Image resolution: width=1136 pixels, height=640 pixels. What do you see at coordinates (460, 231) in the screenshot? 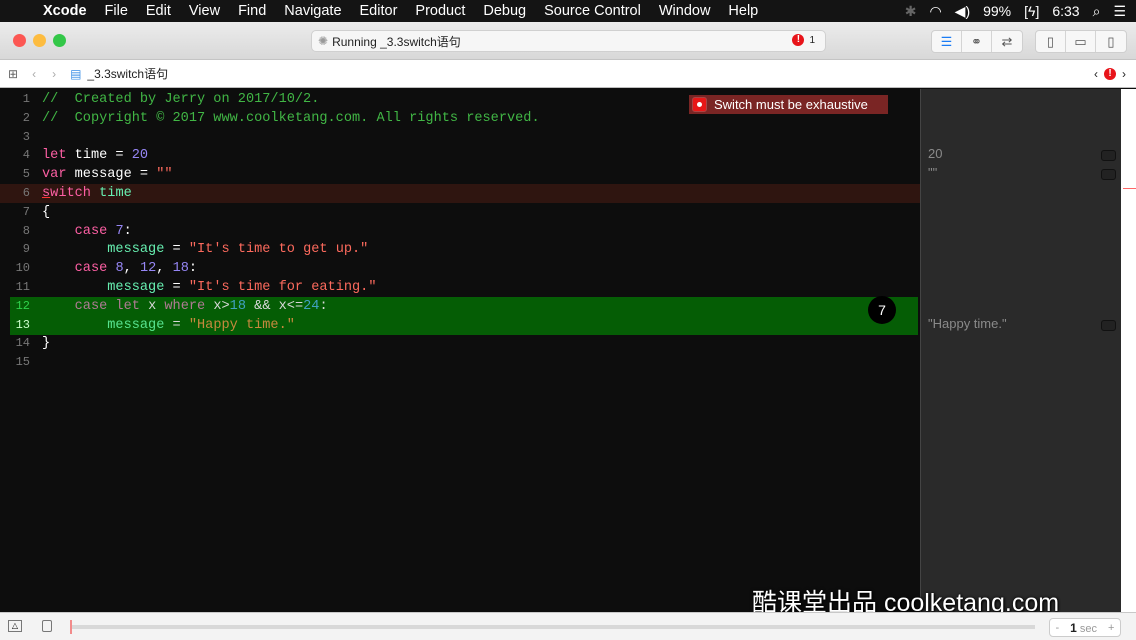
I see `code-line: 8 case 7:` at bounding box center [460, 231].